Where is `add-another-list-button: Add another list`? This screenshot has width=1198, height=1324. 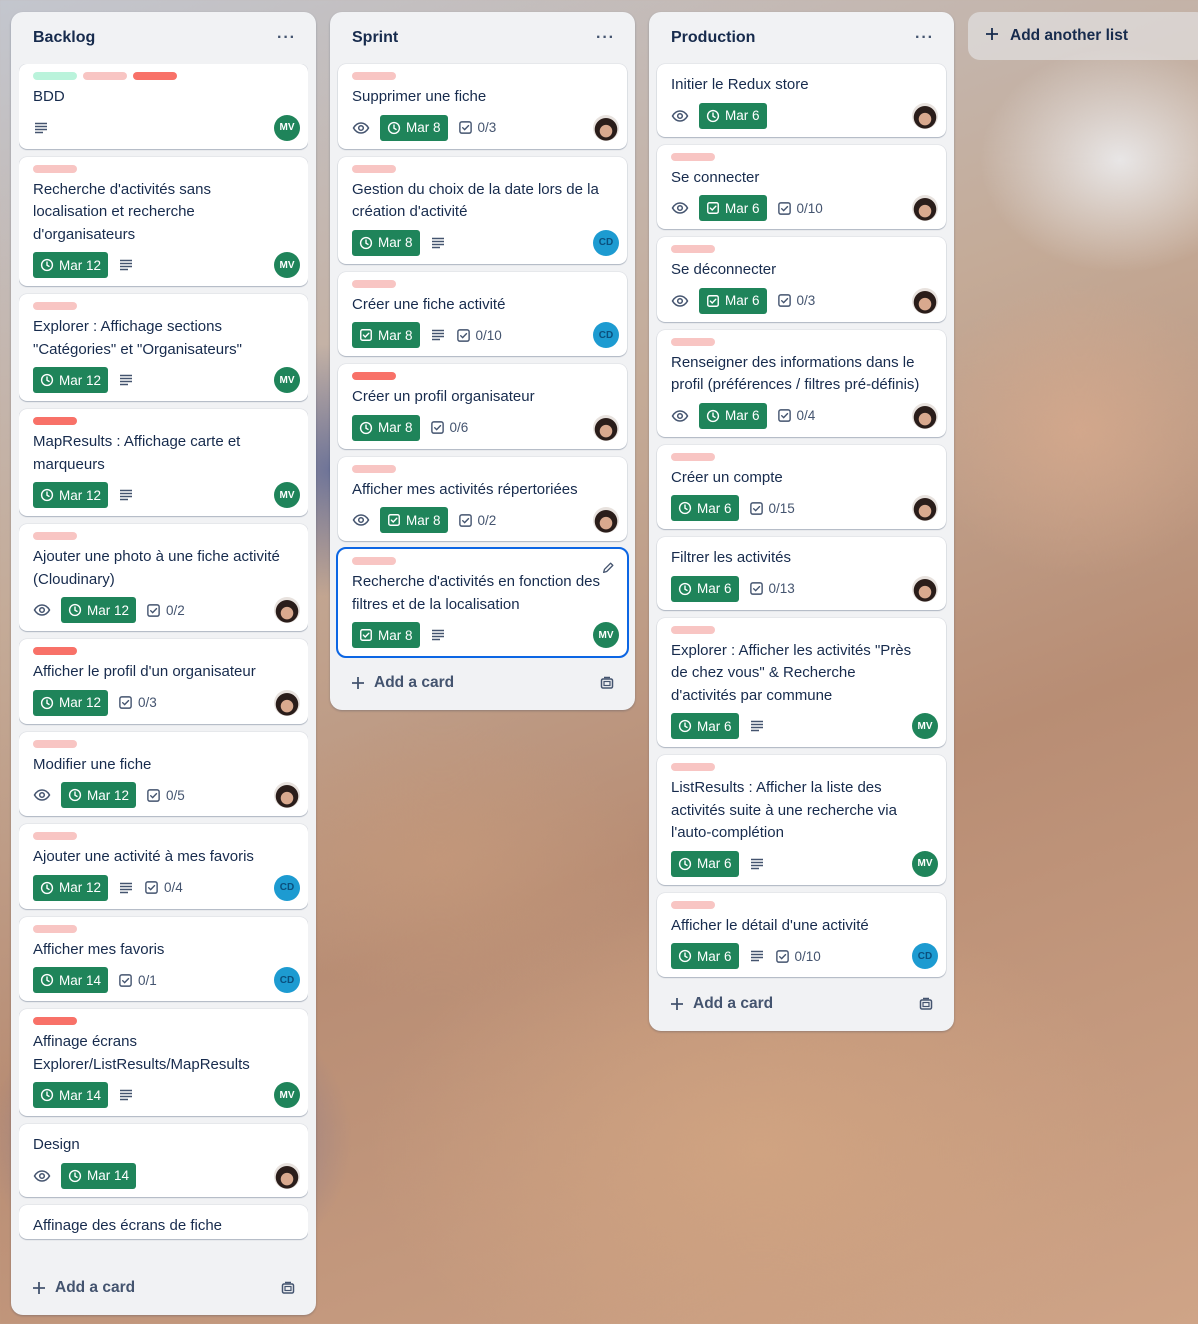
add-another-list-button: Add another list is located at coordinates (1083, 36).